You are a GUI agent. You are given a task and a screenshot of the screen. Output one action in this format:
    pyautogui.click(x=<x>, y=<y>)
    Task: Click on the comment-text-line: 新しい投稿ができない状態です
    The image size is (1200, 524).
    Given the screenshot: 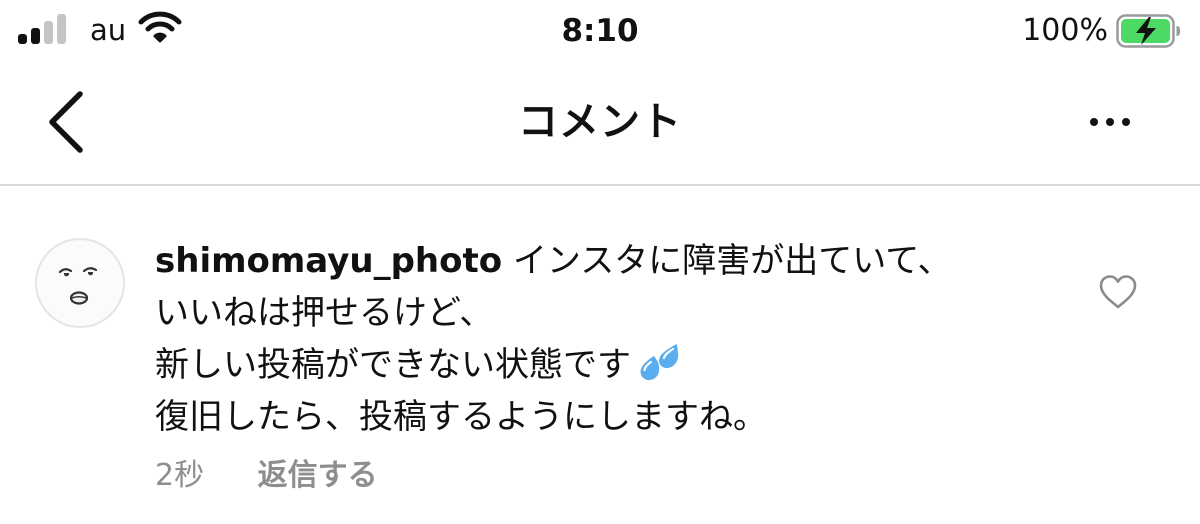 What is the action you would take?
    pyautogui.click(x=393, y=365)
    